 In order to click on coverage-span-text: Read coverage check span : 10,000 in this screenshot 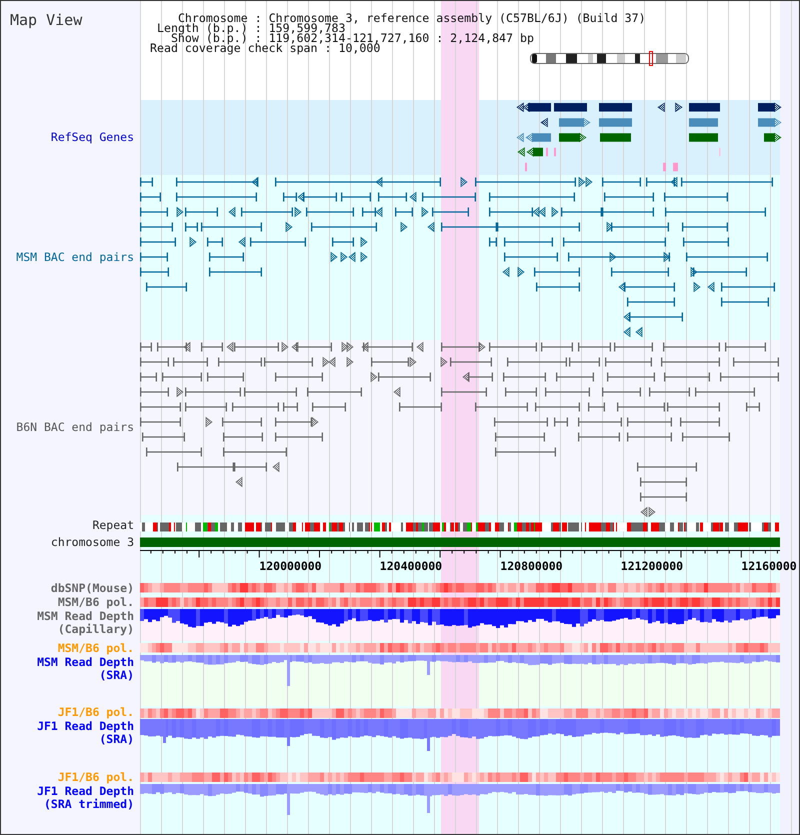, I will do `click(265, 48)`.